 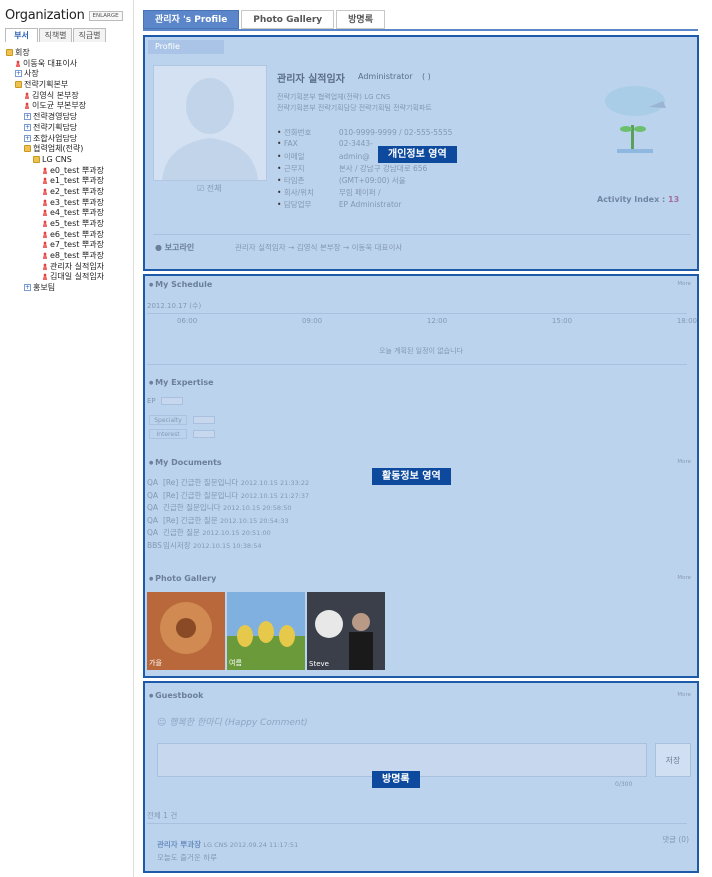 I want to click on entry-meta: LG CNS 2012.09.24 11:17:51, so click(x=251, y=845).